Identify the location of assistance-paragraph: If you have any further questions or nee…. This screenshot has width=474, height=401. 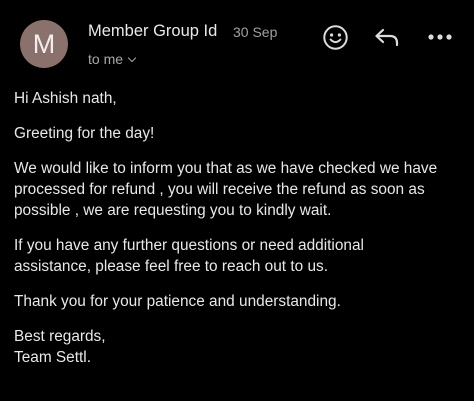
(239, 256).